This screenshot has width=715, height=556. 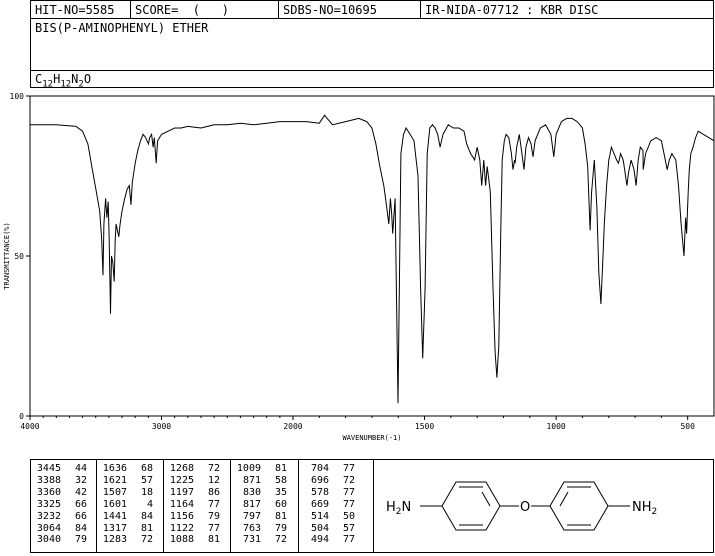 What do you see at coordinates (21, 416) in the screenshot?
I see `y-tick-label: 0` at bounding box center [21, 416].